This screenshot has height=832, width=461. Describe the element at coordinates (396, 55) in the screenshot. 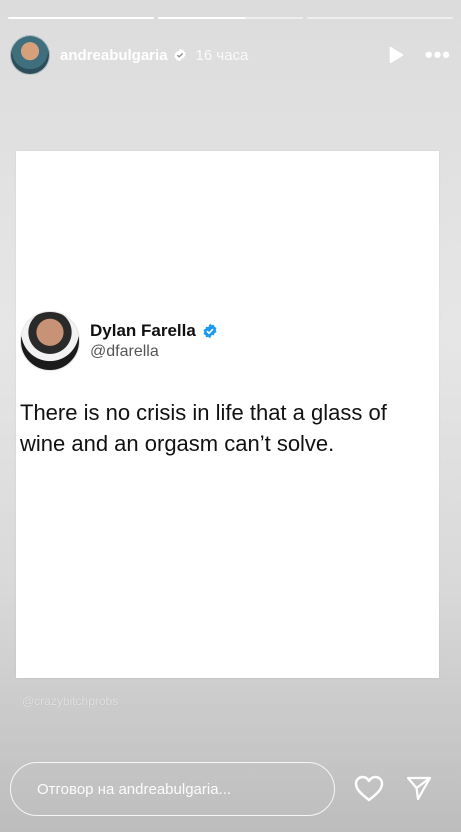

I see `play-icon` at that location.